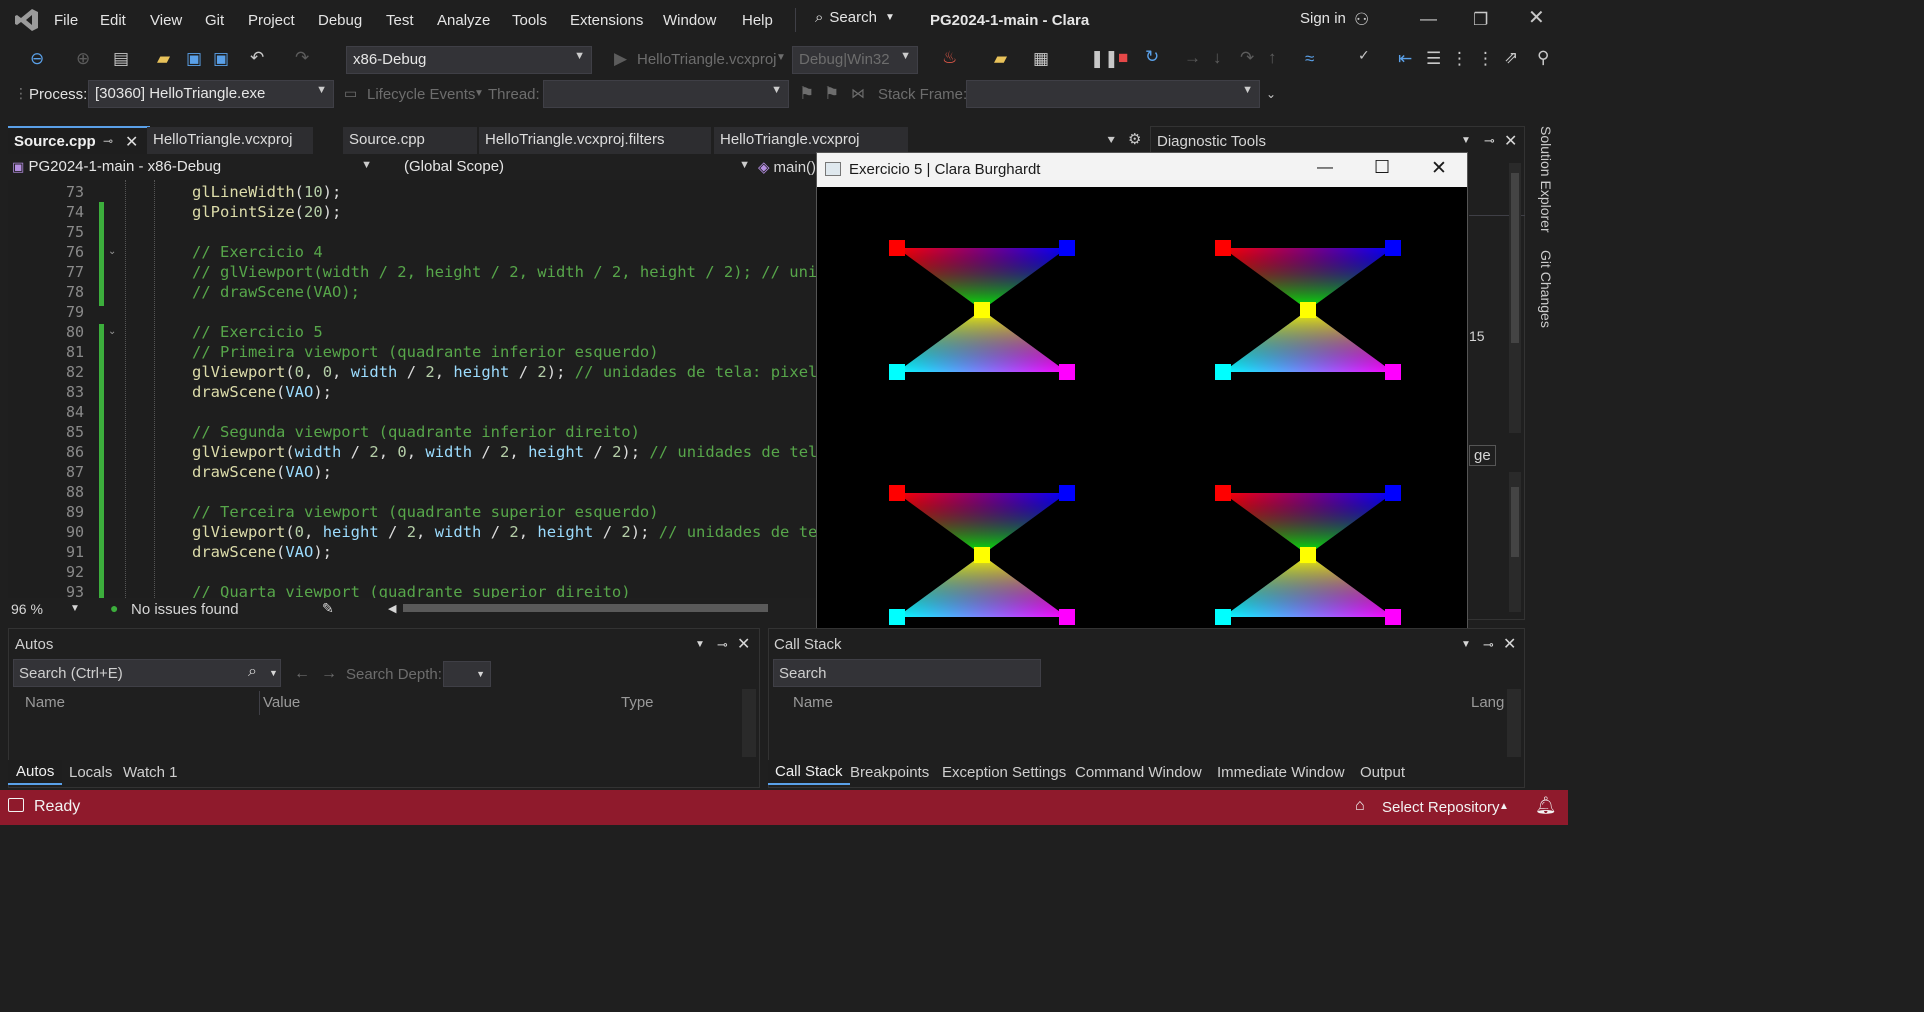 This screenshot has height=1012, width=1924. I want to click on vs-logo-icon, so click(27, 20).